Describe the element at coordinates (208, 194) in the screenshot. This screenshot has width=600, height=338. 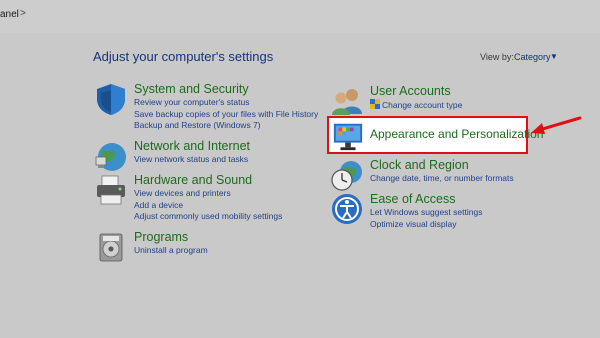
I see `devices-printers-link: View devices and printers` at that location.